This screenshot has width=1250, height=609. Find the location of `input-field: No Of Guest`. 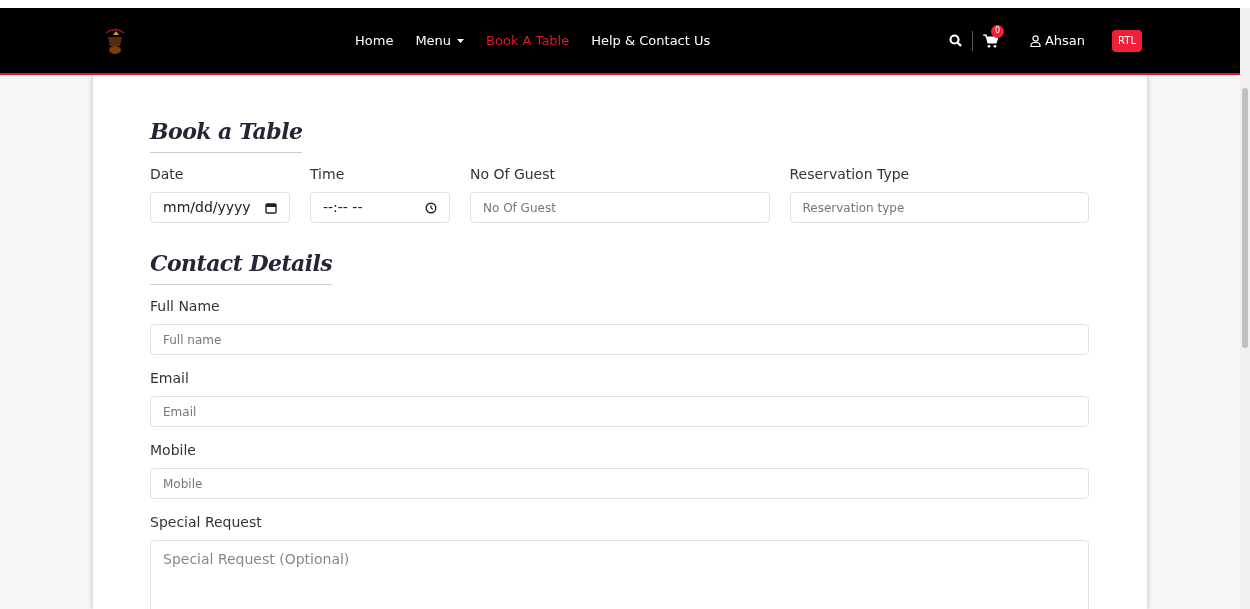

input-field: No Of Guest is located at coordinates (620, 207).